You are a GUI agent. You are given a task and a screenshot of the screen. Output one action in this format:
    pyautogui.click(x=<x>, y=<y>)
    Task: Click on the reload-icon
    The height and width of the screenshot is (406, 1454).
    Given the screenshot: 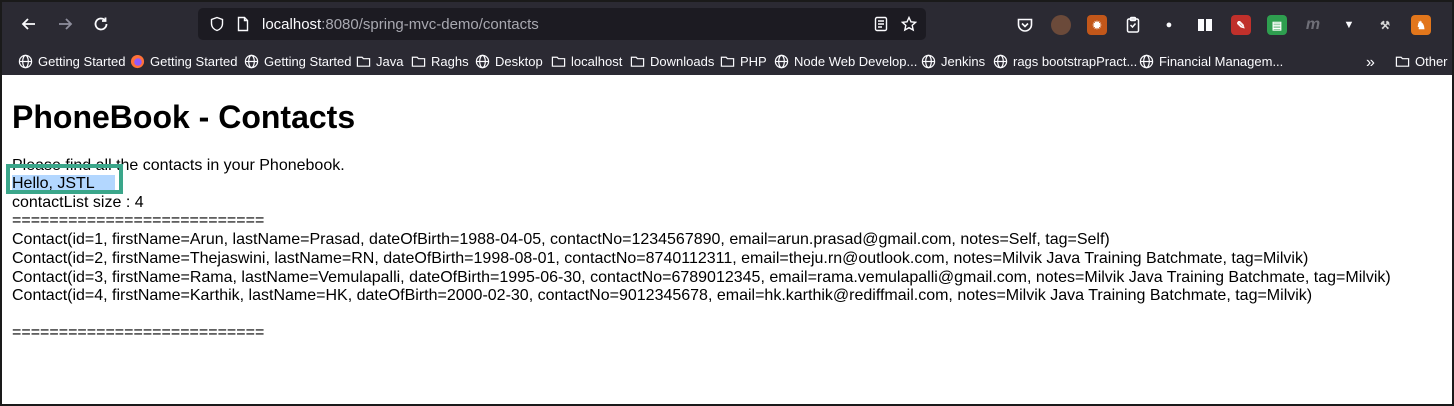 What is the action you would take?
    pyautogui.click(x=101, y=24)
    